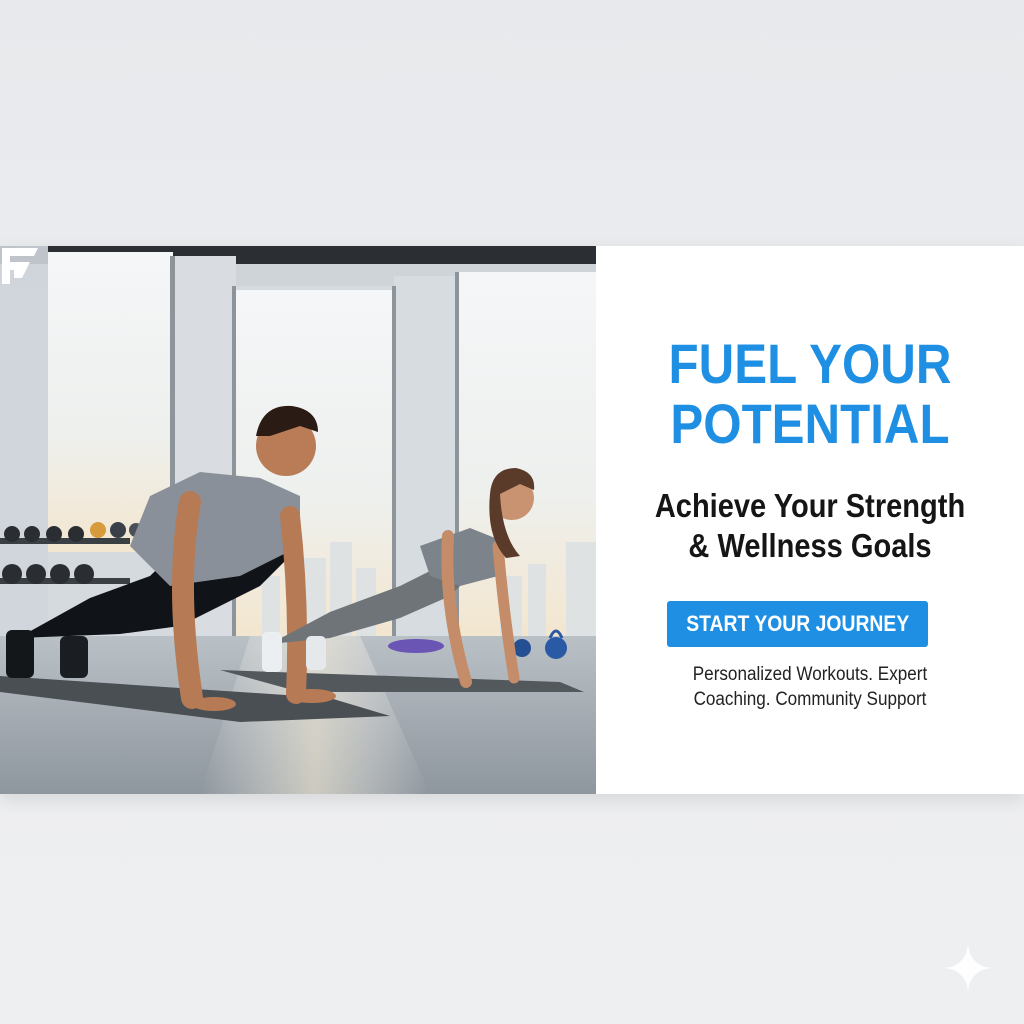 Image resolution: width=1024 pixels, height=1024 pixels. Describe the element at coordinates (20, 266) in the screenshot. I see `f-logo-icon` at that location.